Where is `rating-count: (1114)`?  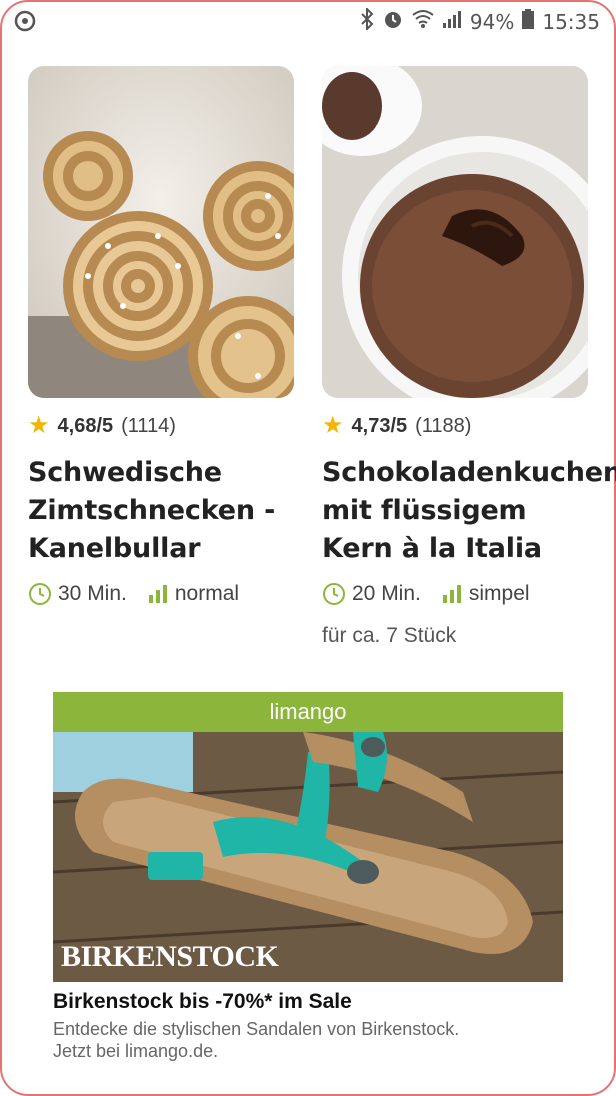 rating-count: (1114) is located at coordinates (148, 425).